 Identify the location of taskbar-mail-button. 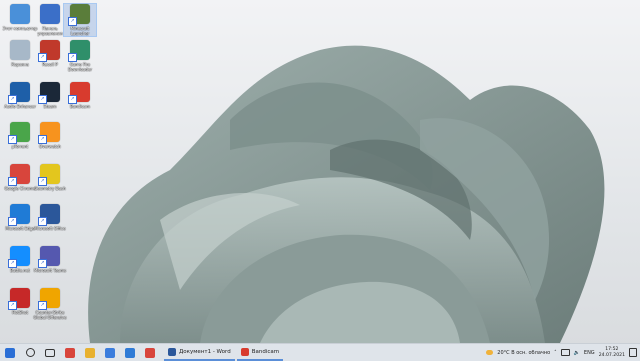
(130, 352).